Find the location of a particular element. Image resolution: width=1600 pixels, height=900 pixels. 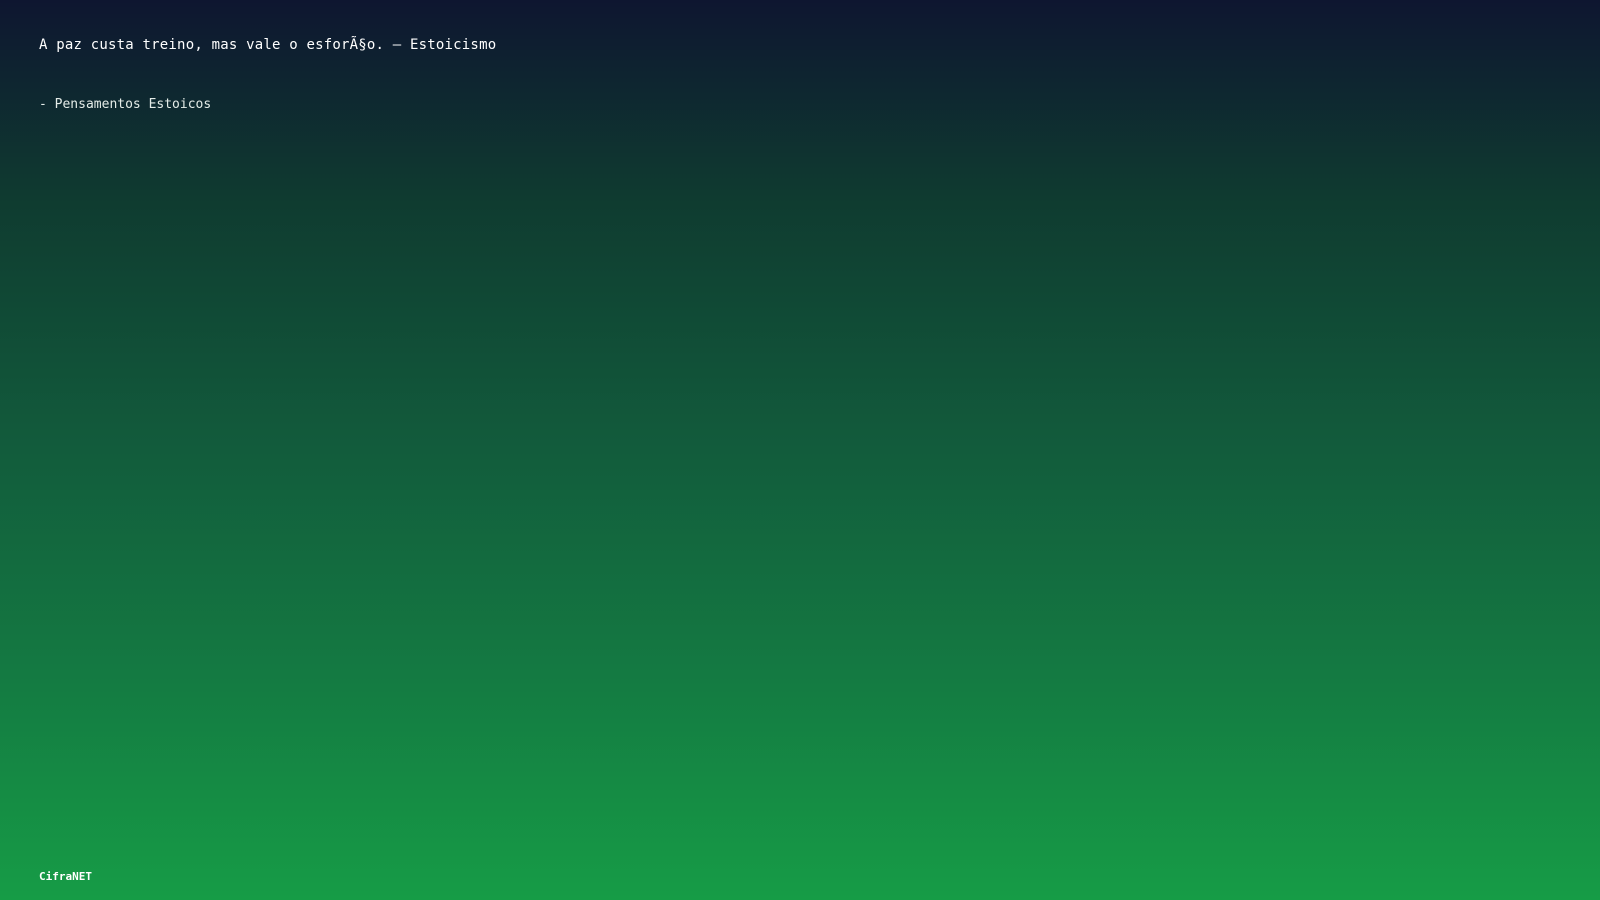

brand-label: CifraNET is located at coordinates (65, 876).